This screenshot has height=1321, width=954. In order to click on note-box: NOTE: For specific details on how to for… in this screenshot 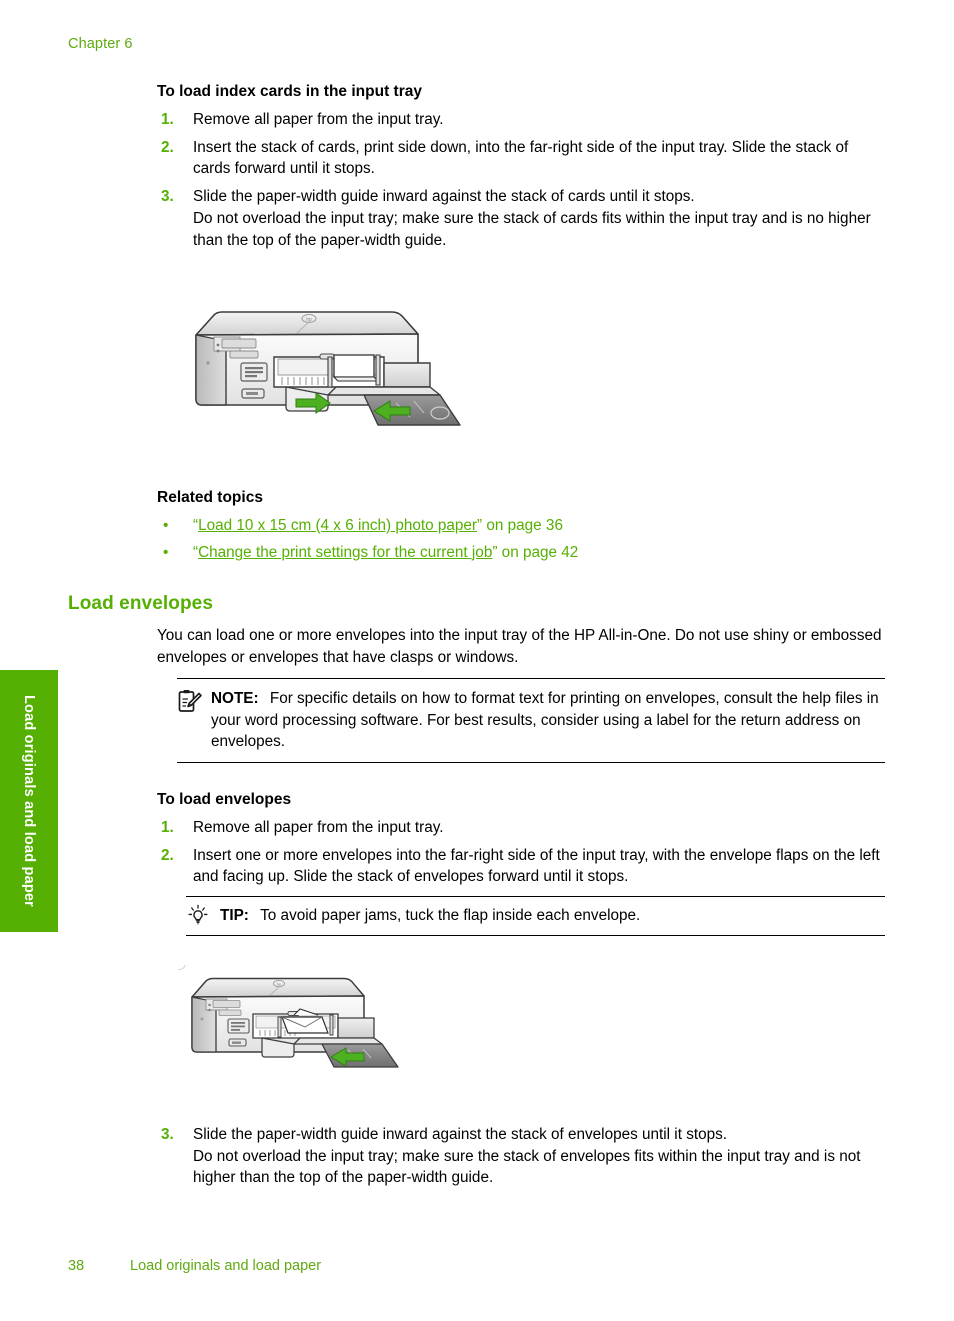, I will do `click(531, 721)`.